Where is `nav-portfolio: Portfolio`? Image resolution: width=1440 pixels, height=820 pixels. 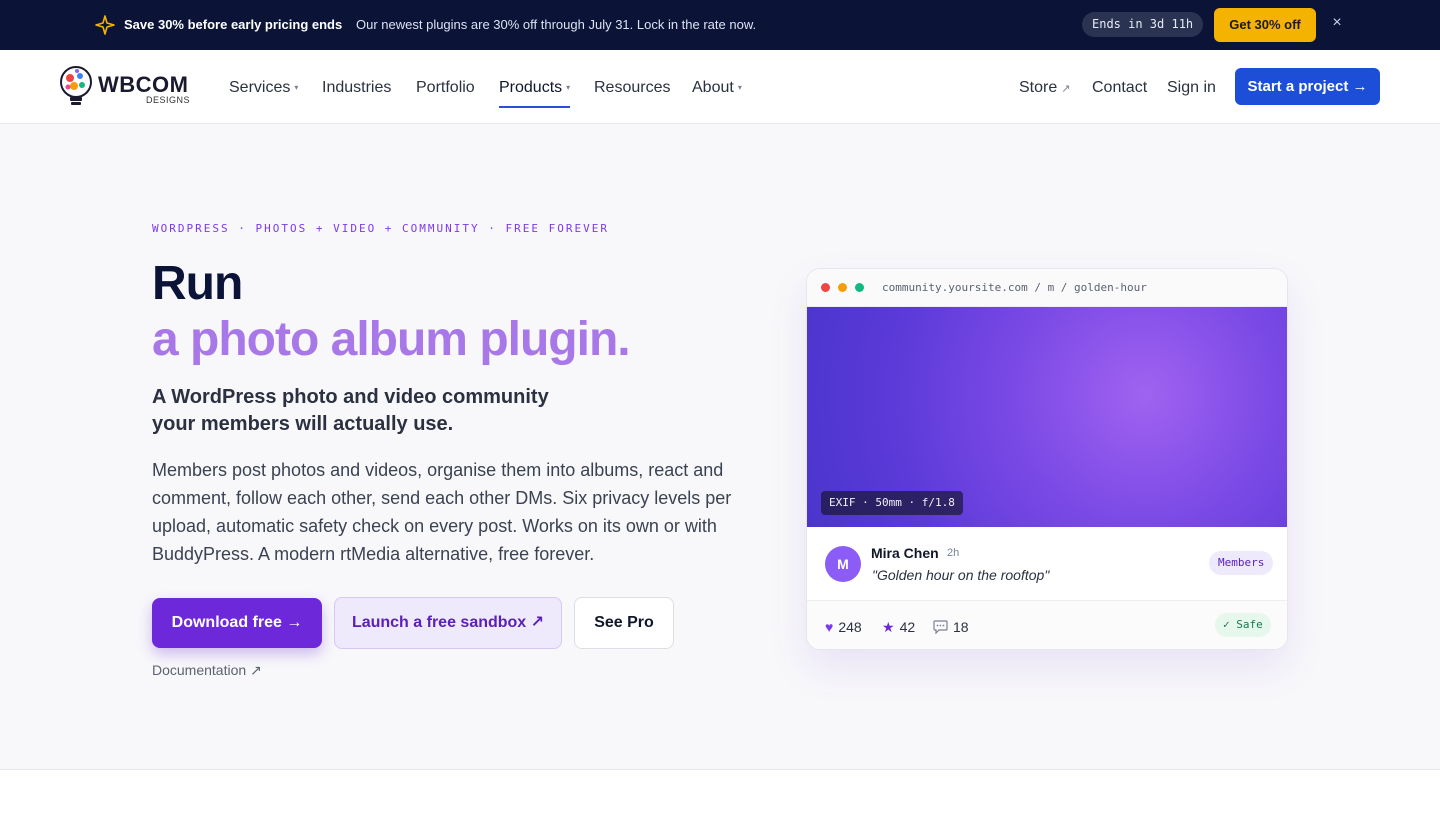
nav-portfolio: Portfolio is located at coordinates (445, 88).